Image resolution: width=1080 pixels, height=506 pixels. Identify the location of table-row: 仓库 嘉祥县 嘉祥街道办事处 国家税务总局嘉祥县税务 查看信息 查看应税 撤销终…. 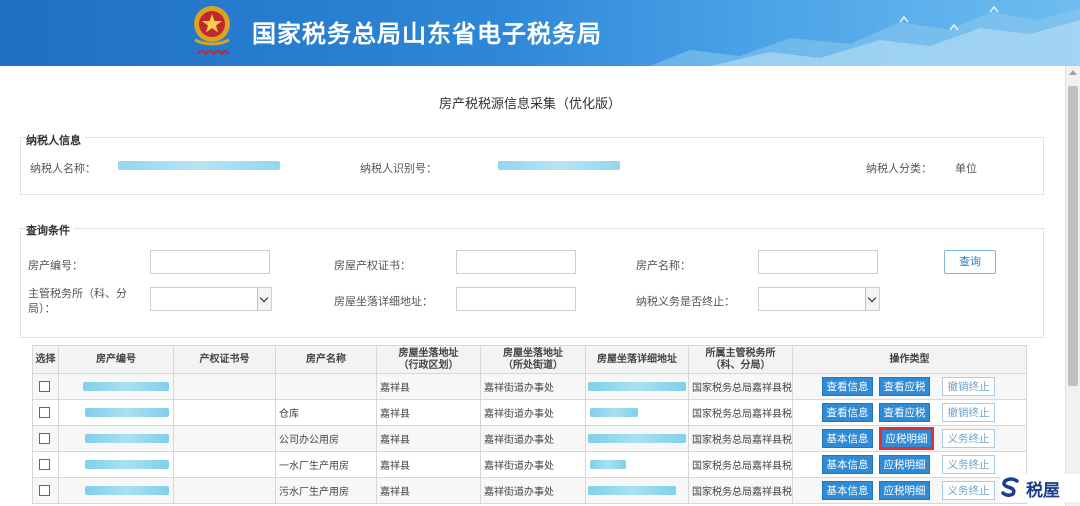
(529, 412).